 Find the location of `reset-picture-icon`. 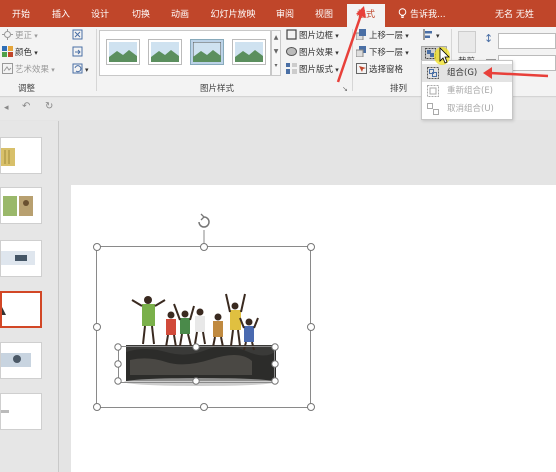

reset-picture-icon is located at coordinates (77, 68).